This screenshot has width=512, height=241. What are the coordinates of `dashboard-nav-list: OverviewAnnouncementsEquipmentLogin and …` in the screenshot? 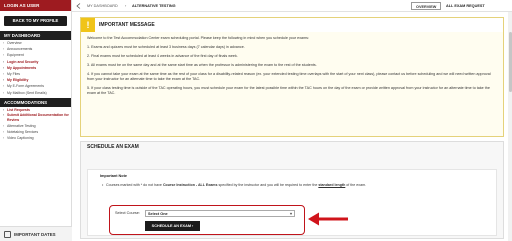 It's located at (35, 68).